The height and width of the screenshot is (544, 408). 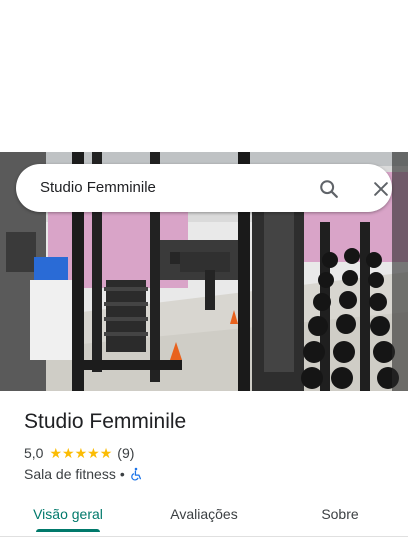 I want to click on tab-label: Avaliações, so click(x=204, y=514).